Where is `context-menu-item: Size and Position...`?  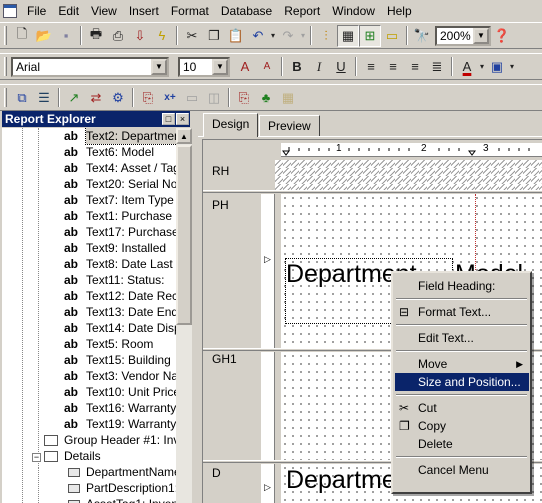
context-menu-item: Size and Position... is located at coordinates (462, 382).